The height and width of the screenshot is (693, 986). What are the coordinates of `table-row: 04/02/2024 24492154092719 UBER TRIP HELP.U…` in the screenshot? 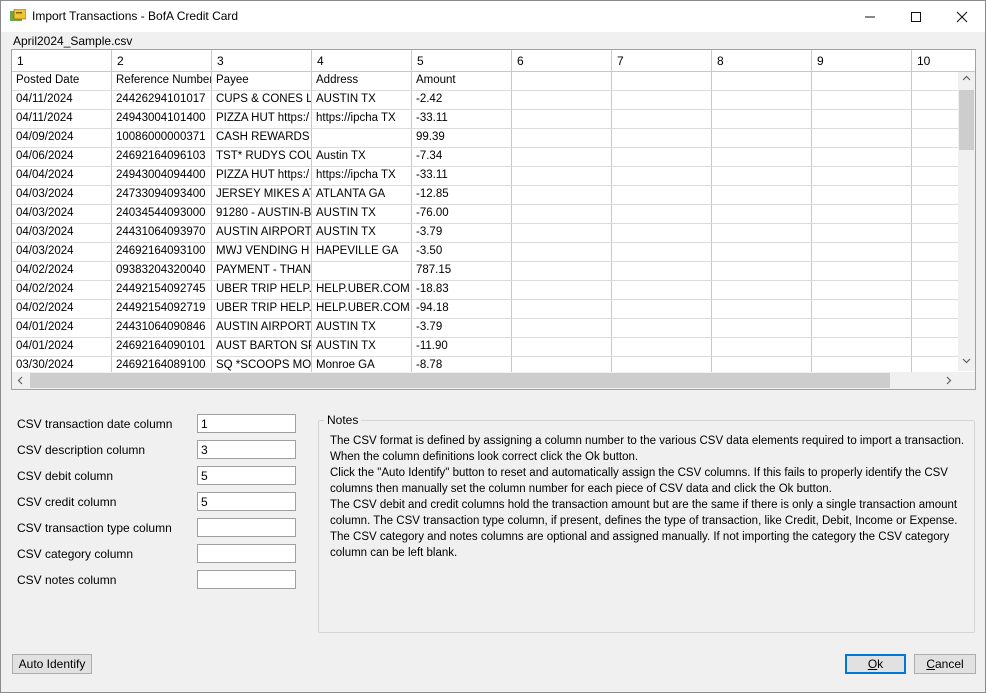 It's located at (493, 309).